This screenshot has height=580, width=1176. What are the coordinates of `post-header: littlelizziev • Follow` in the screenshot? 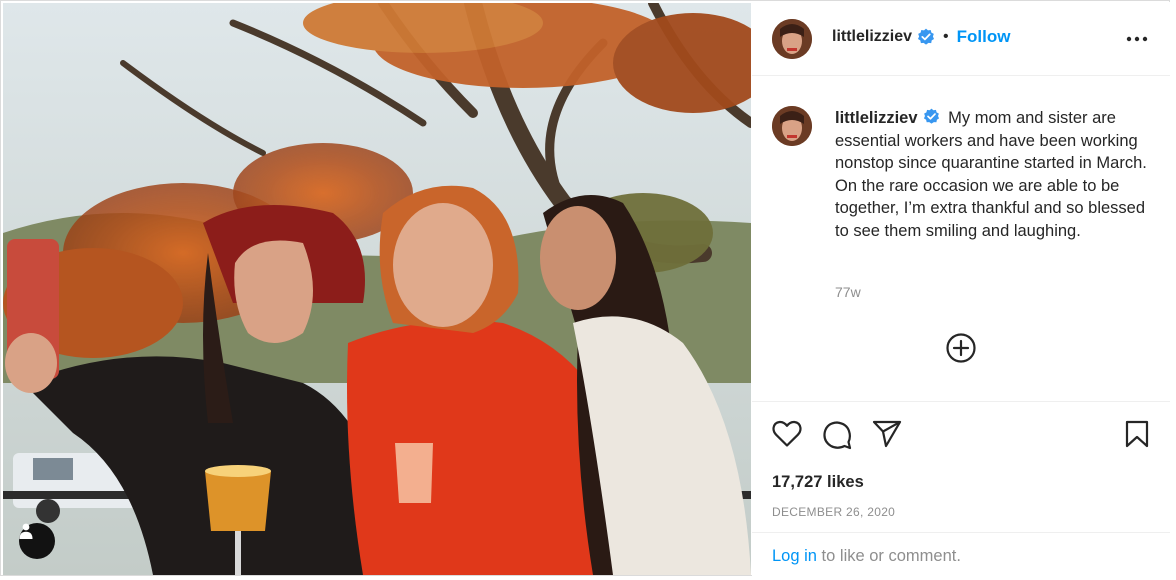 It's located at (961, 39).